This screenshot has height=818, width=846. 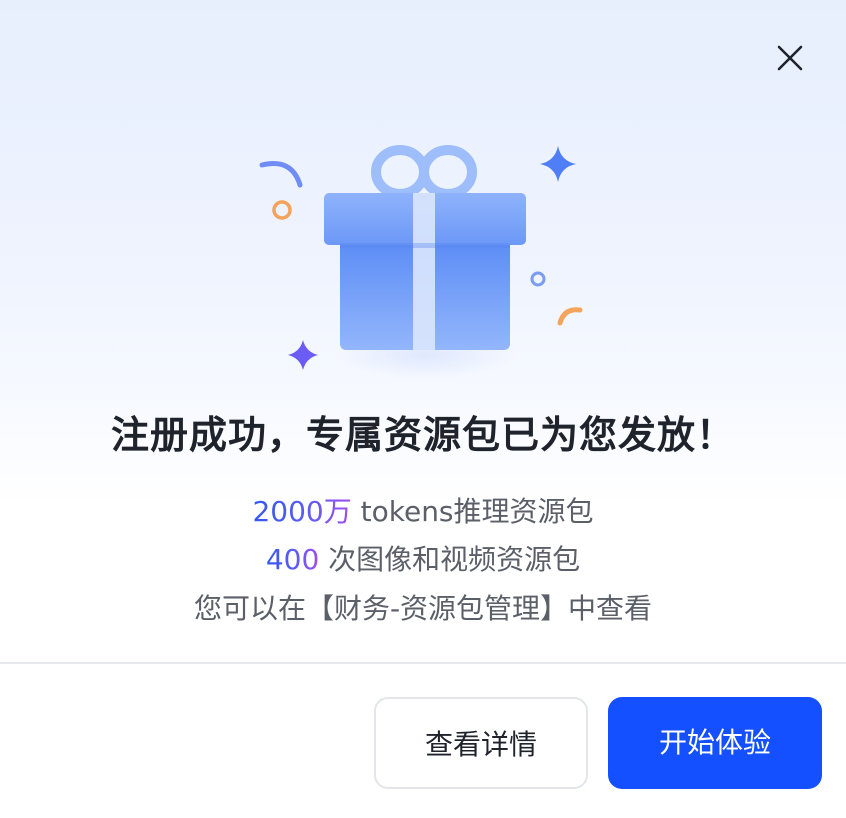 What do you see at coordinates (472, 511) in the screenshot?
I see `benefit-tokens-text: tokens推理资源包` at bounding box center [472, 511].